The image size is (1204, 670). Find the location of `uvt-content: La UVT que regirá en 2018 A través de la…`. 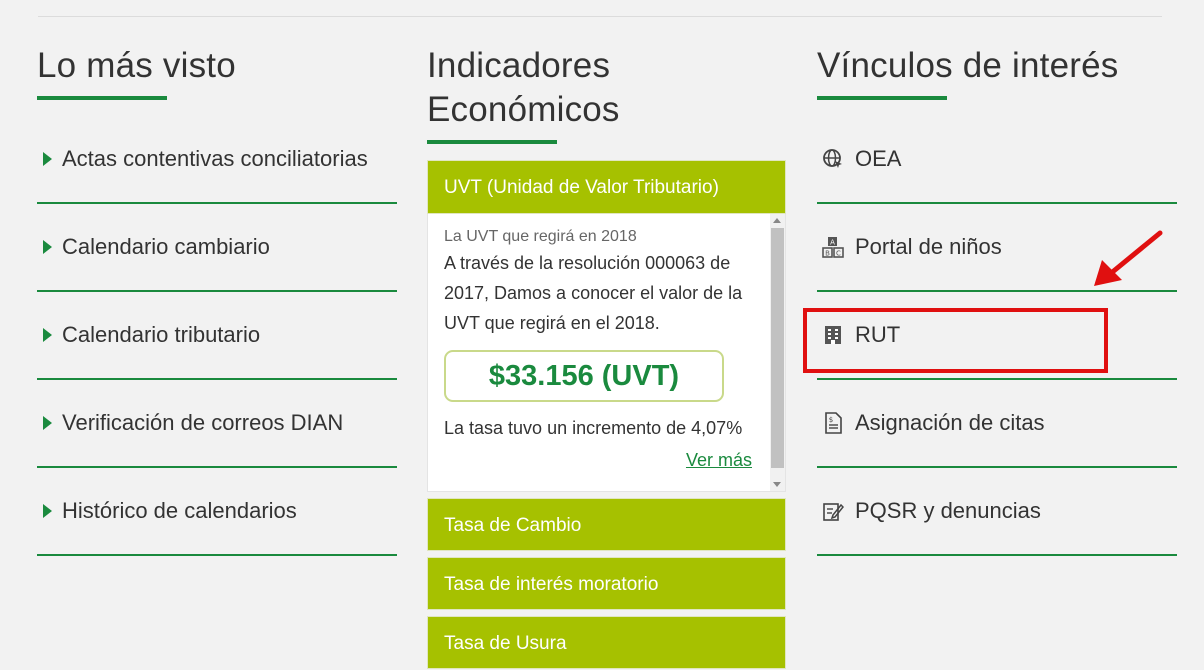

uvt-content: La UVT que regirá en 2018 A través de la… is located at coordinates (604, 333).